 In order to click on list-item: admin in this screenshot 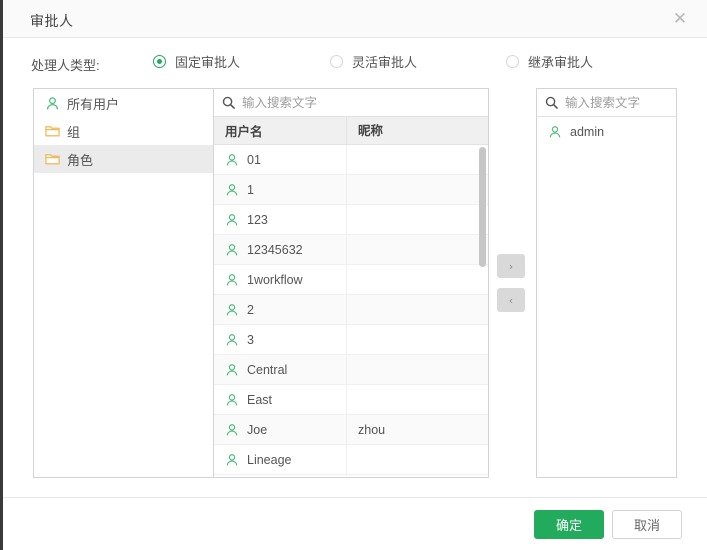, I will do `click(606, 132)`.